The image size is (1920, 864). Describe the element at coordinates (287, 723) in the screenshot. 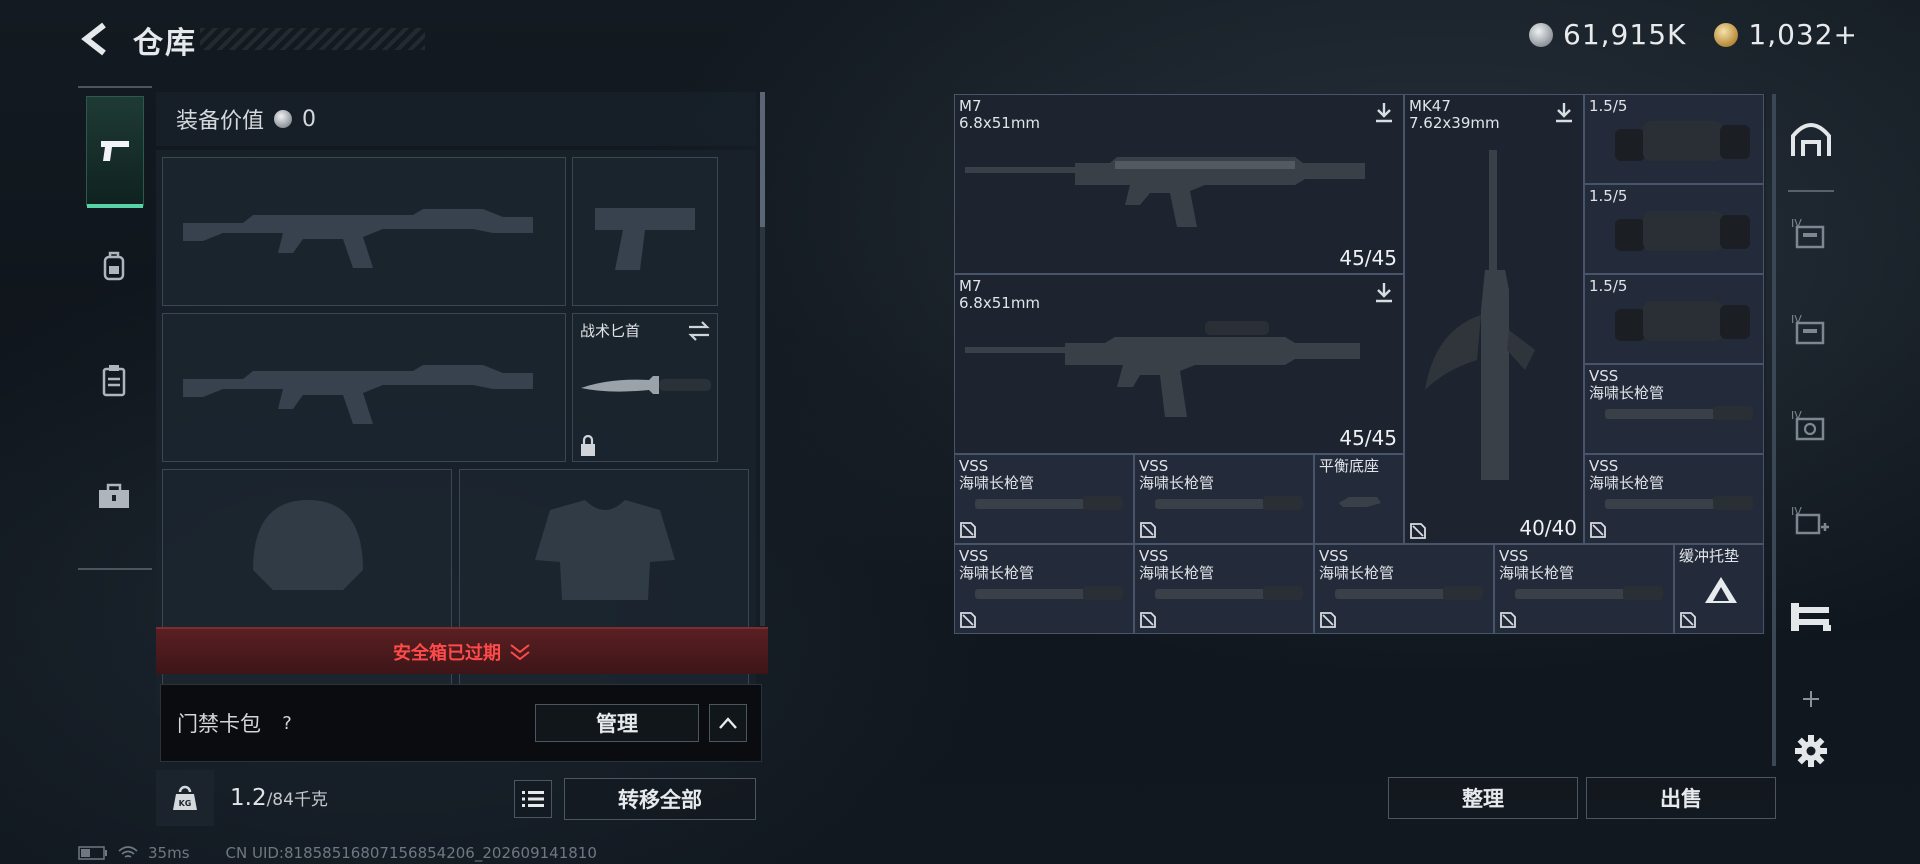

I see `help-icon: ?` at that location.